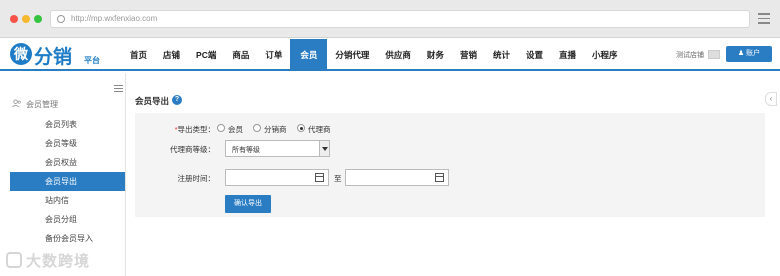 Image resolution: width=780 pixels, height=276 pixels. I want to click on nav-item-statistics: 统计, so click(501, 55).